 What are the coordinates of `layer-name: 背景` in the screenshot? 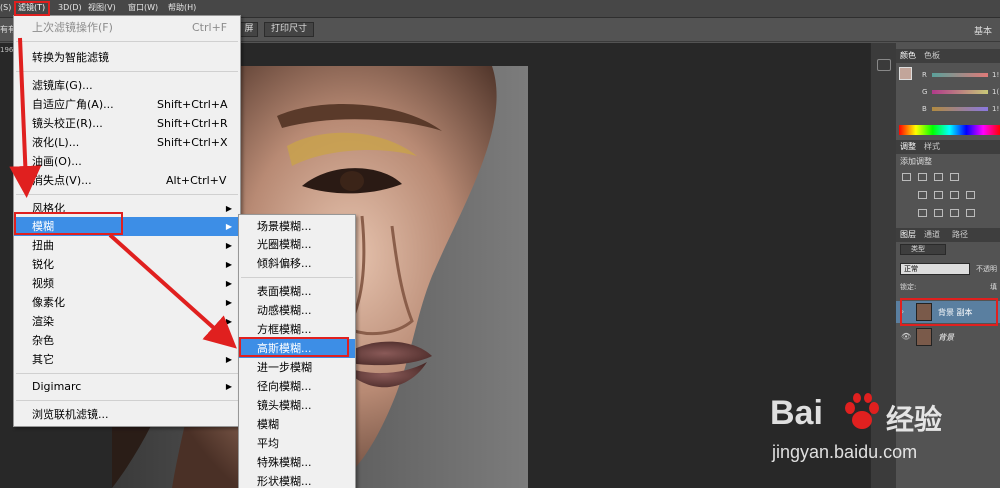 It's located at (946, 337).